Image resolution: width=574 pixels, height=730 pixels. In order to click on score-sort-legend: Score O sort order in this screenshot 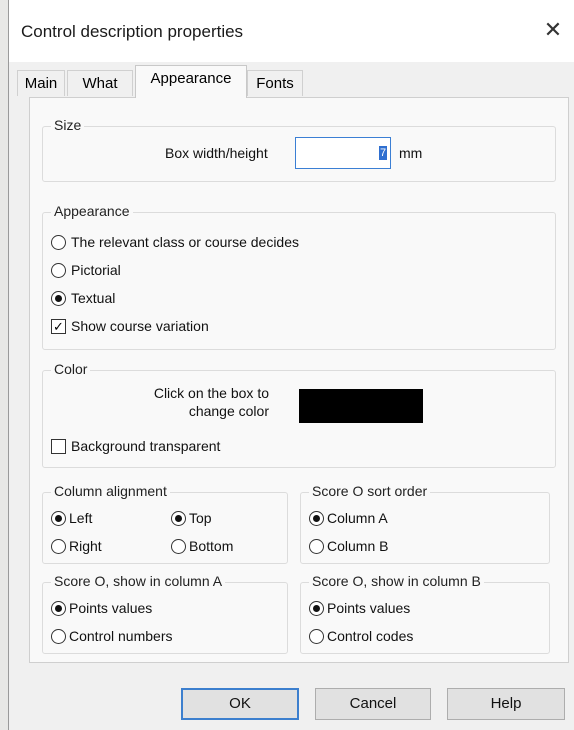, I will do `click(370, 491)`.